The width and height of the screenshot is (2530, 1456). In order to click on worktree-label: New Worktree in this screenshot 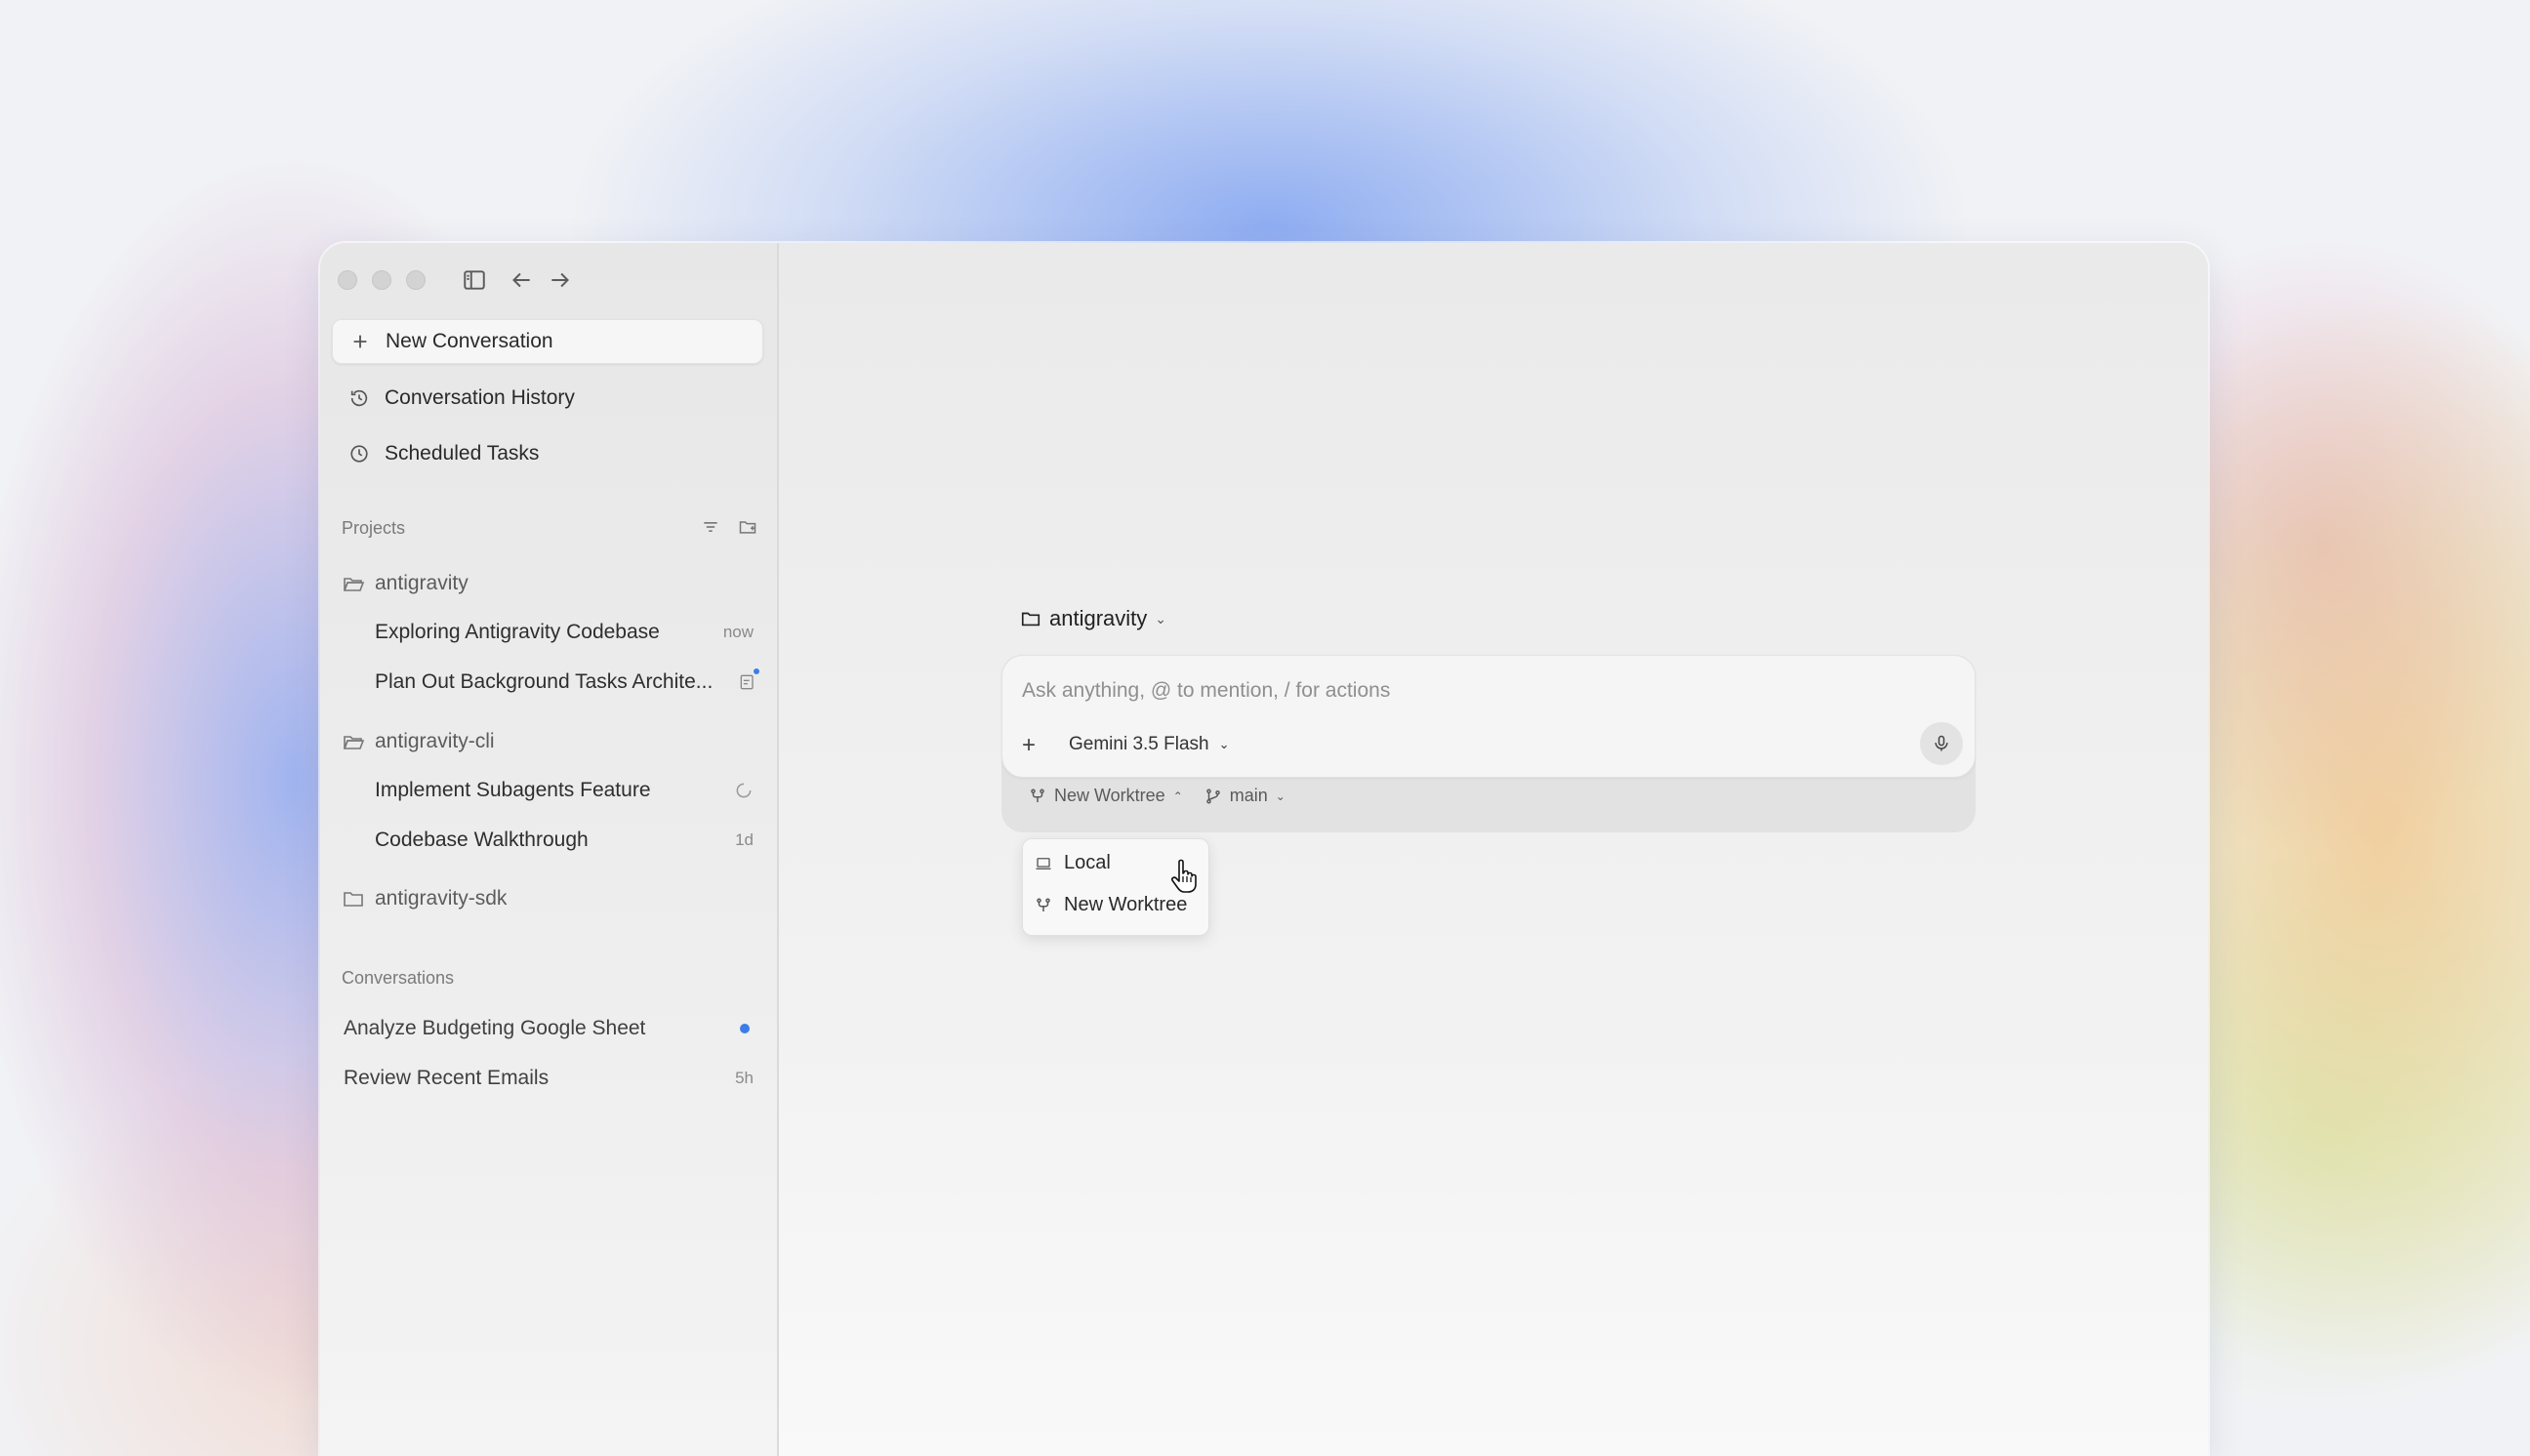, I will do `click(1109, 795)`.